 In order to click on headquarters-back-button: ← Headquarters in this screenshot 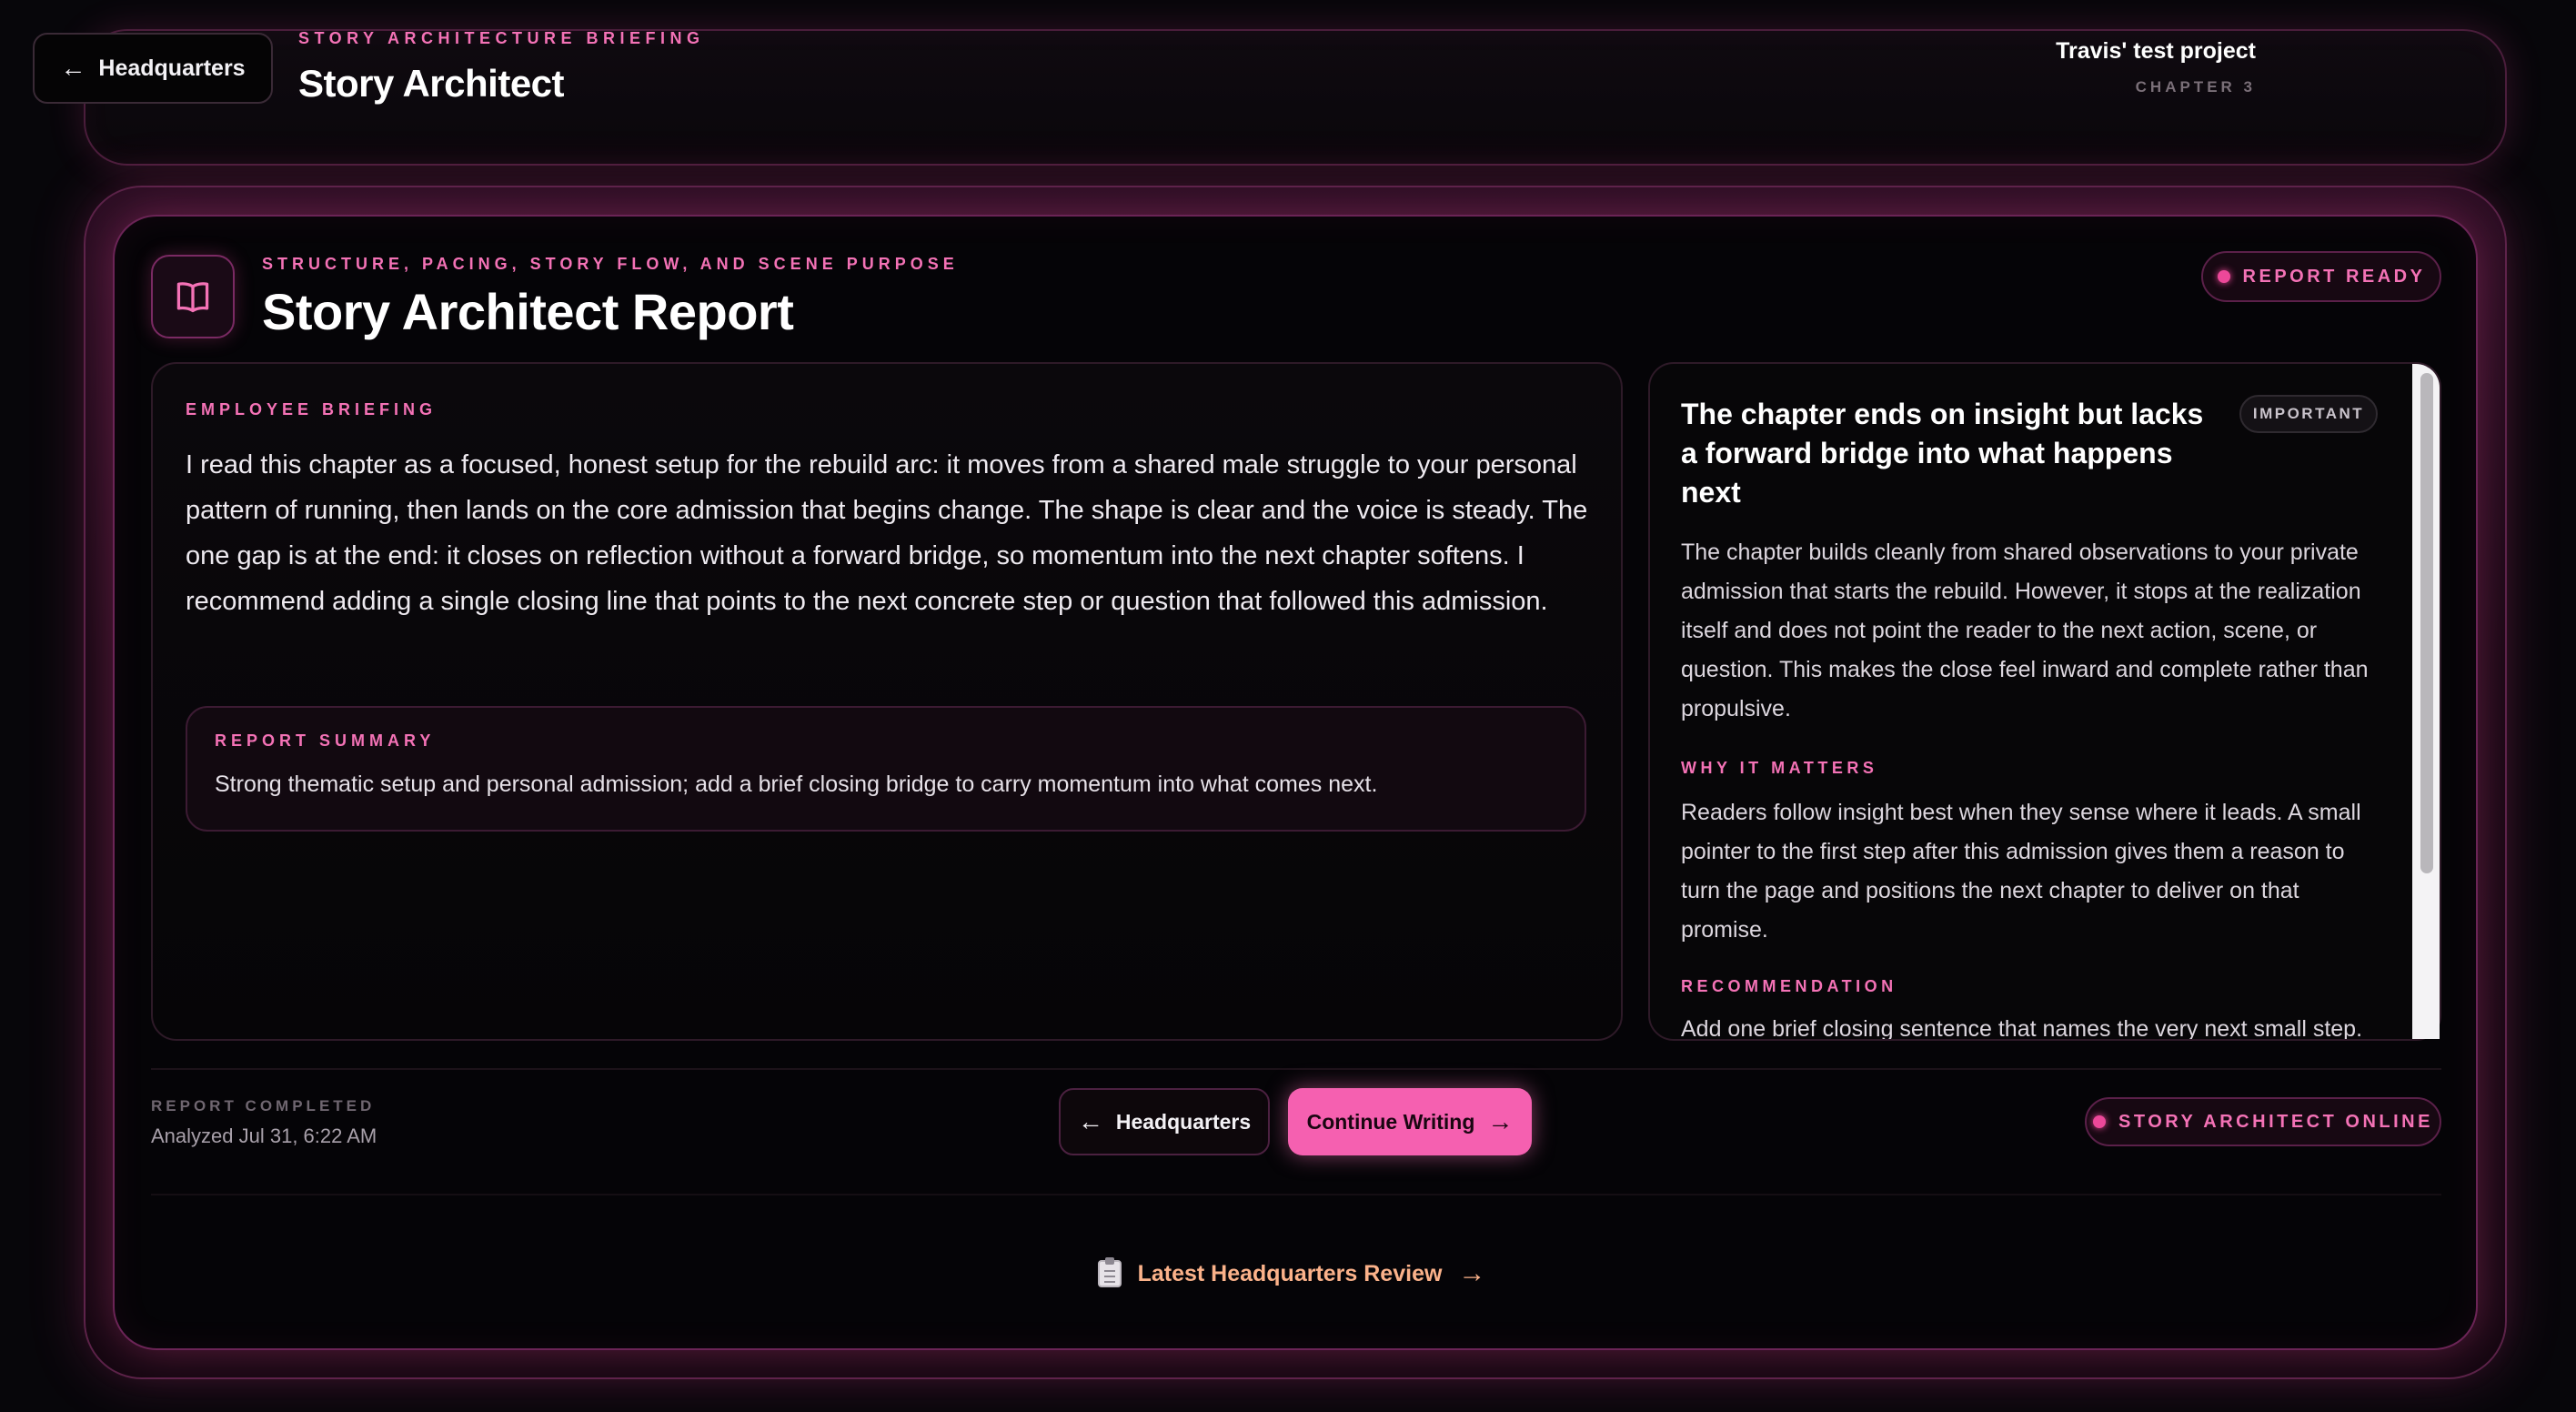, I will do `click(153, 68)`.